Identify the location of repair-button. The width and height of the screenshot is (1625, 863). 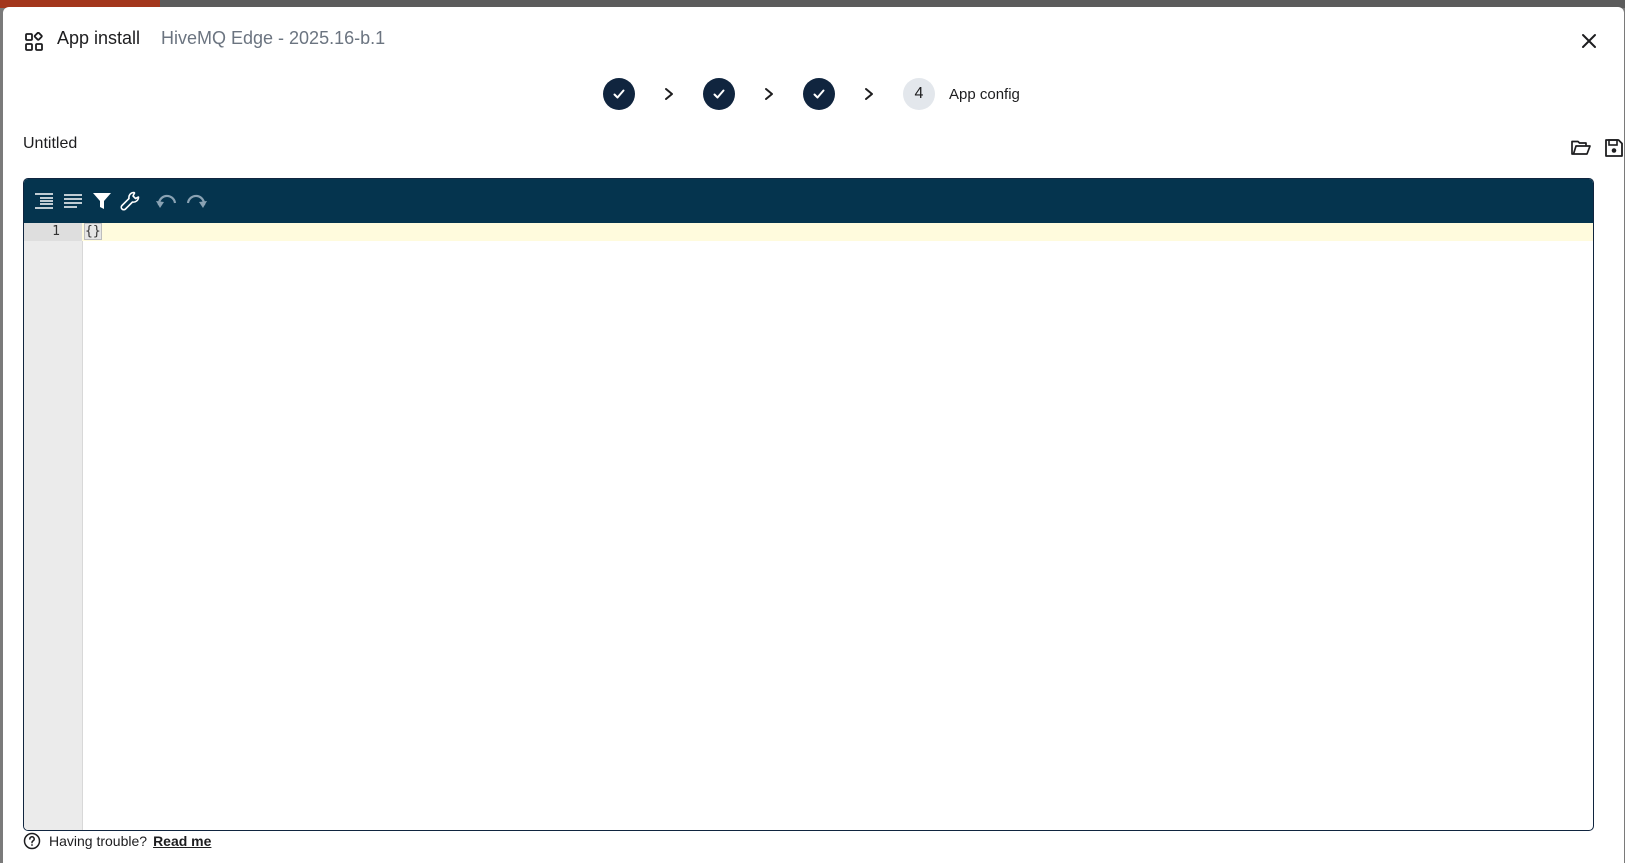
(131, 201).